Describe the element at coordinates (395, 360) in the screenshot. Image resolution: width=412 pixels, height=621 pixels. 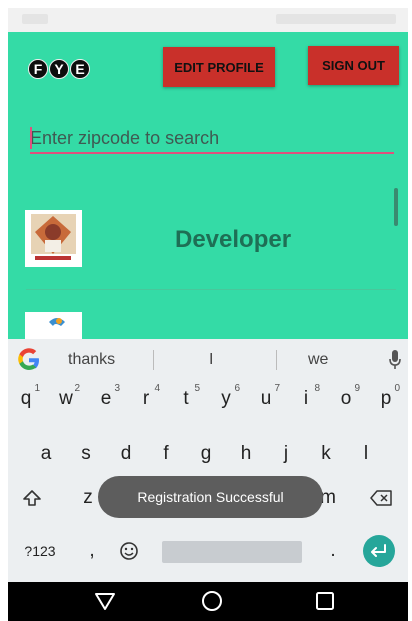
I see `mic-icon` at that location.